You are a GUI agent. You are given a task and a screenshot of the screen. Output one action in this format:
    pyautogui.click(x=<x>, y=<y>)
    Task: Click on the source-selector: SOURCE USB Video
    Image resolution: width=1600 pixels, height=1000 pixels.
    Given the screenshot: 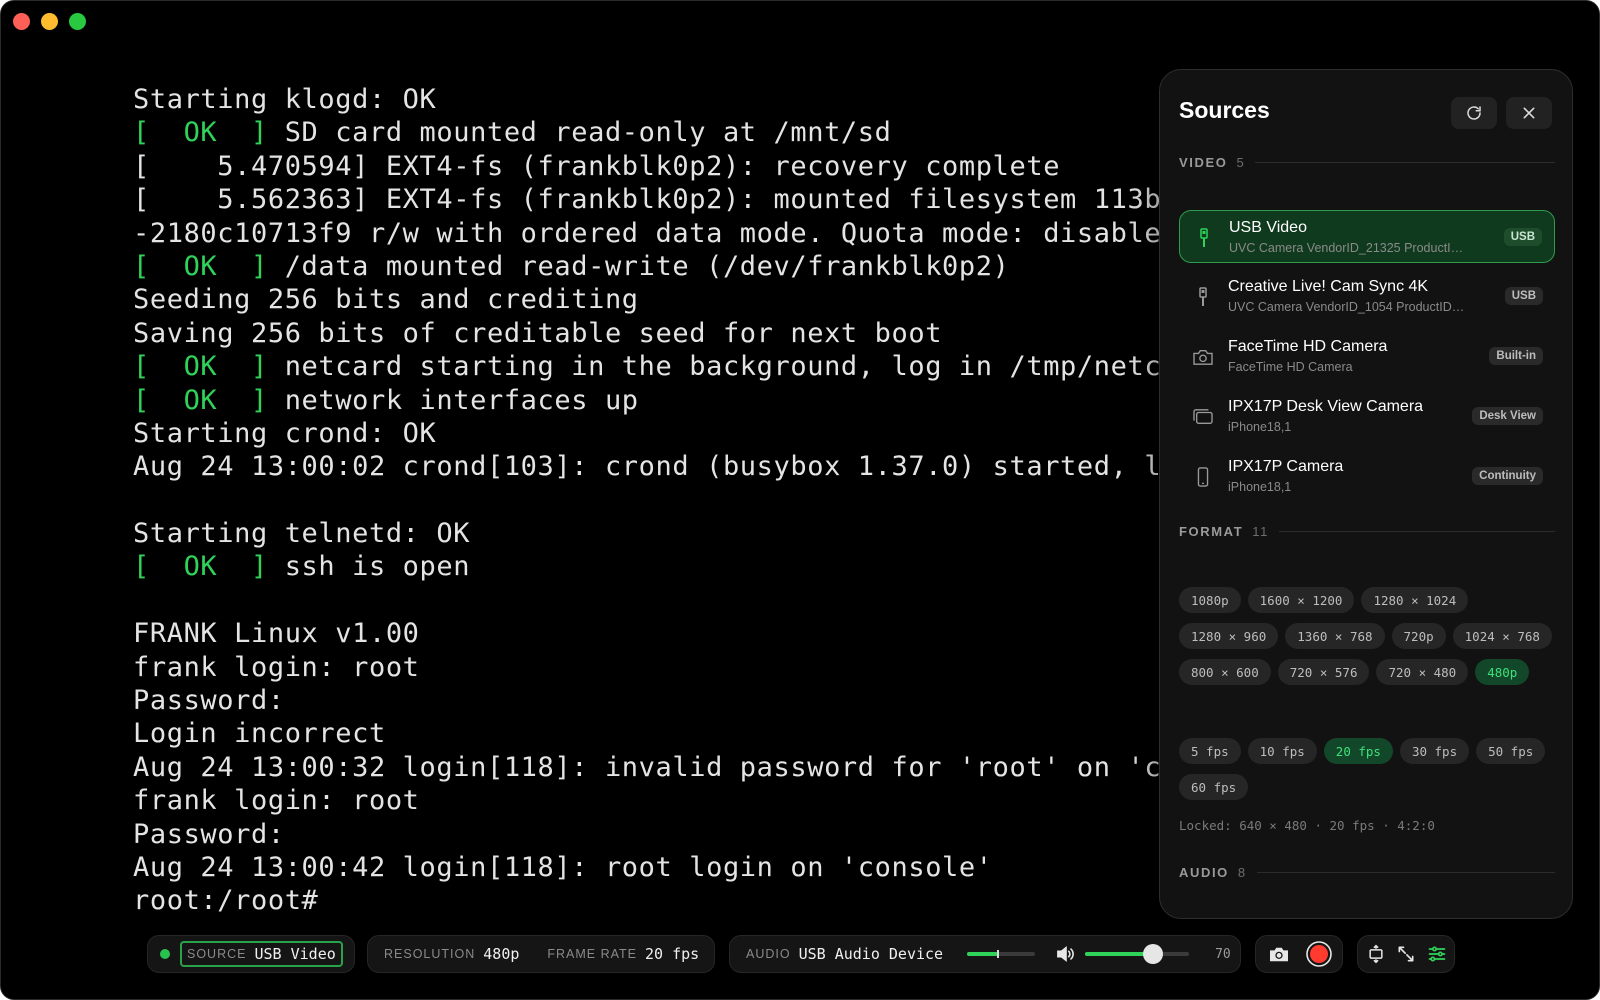 What is the action you would take?
    pyautogui.click(x=261, y=954)
    